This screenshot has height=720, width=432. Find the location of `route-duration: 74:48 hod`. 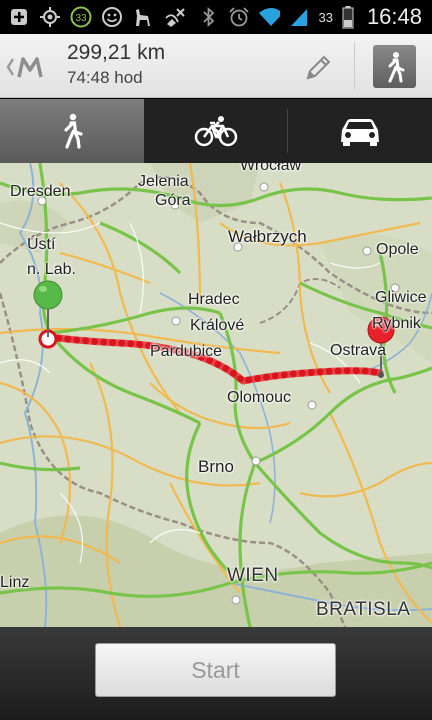

route-duration: 74:48 hod is located at coordinates (105, 77).